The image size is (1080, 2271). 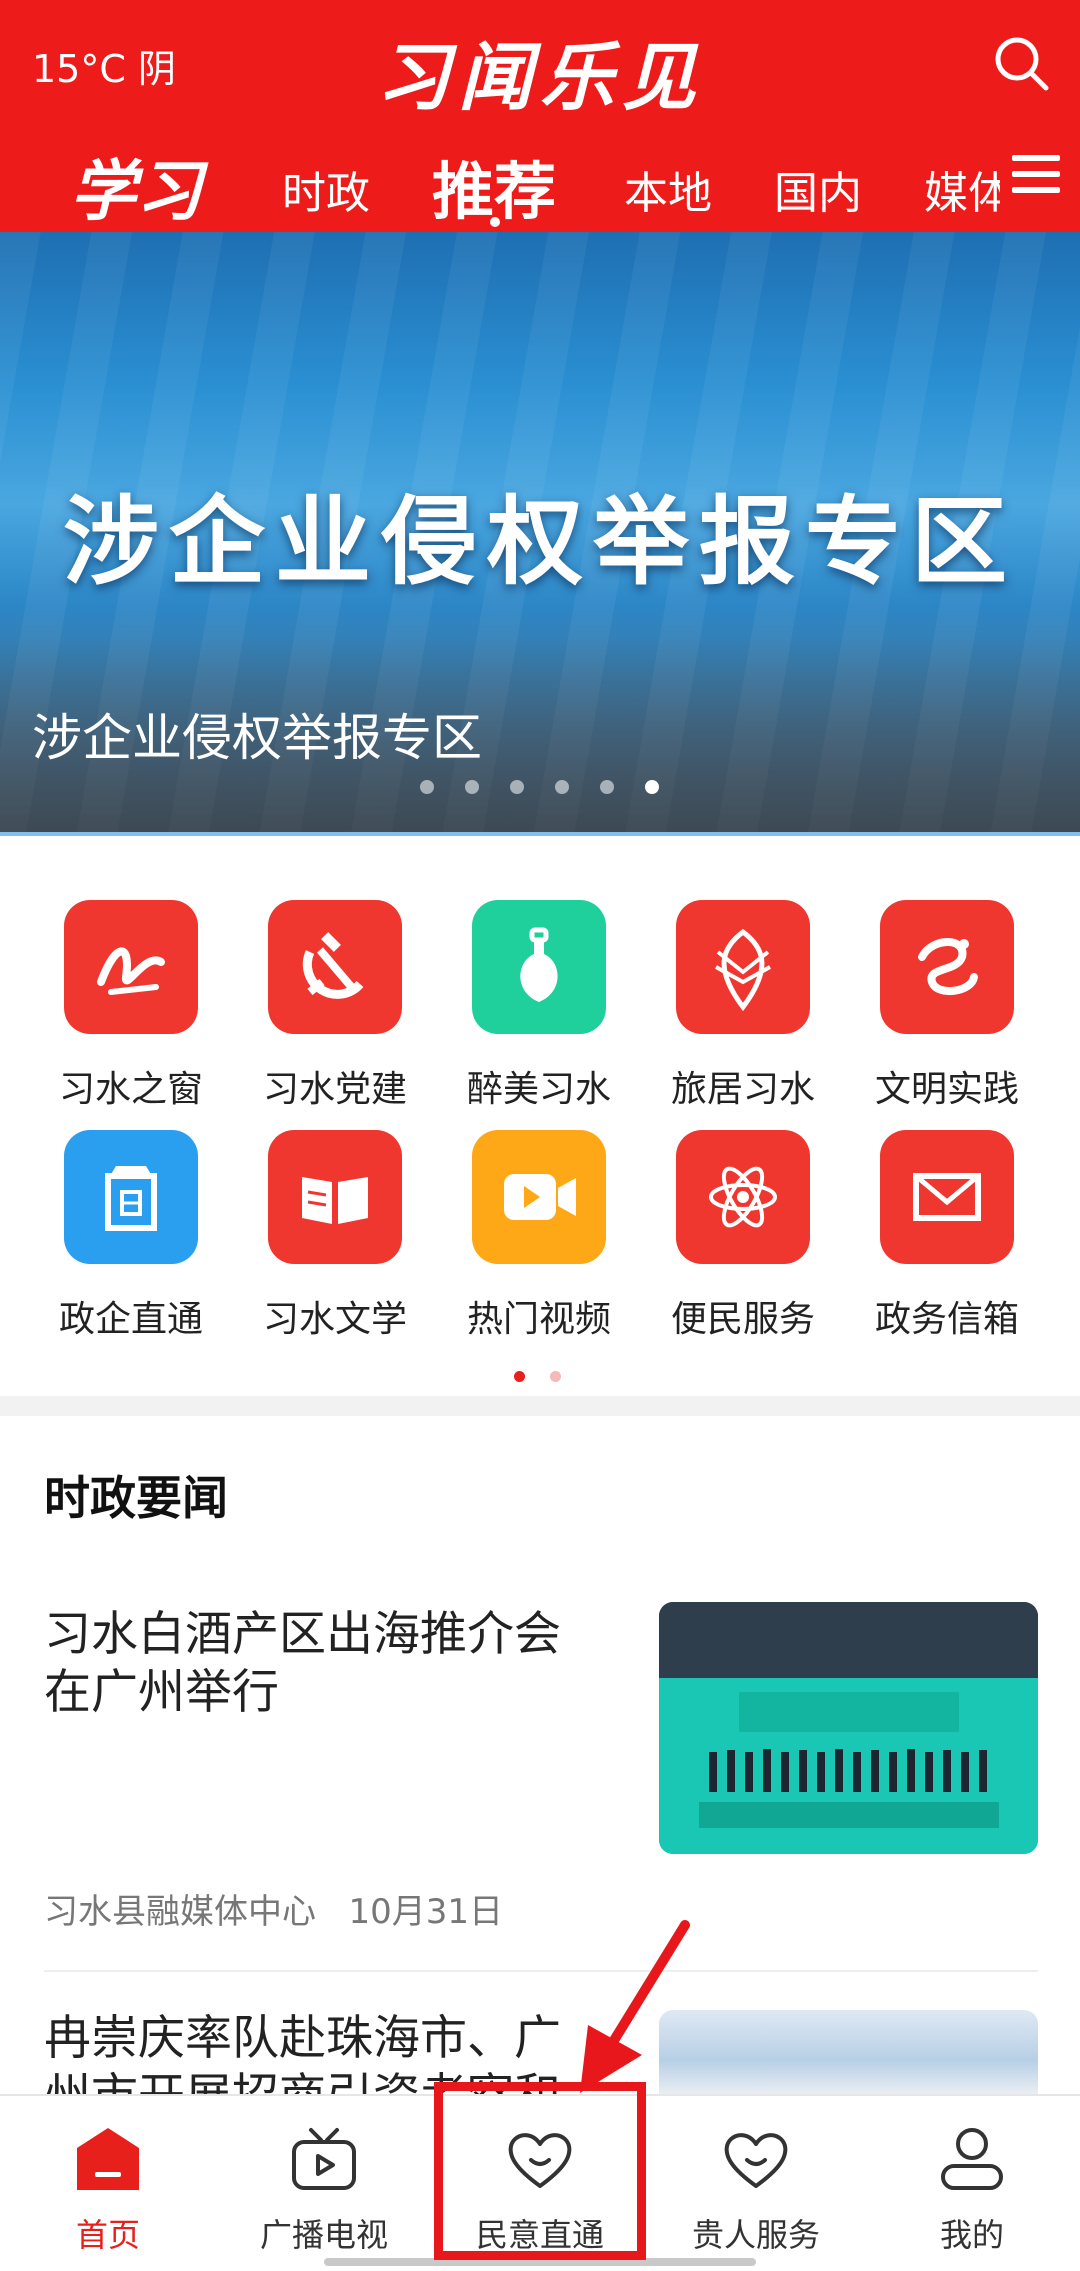 I want to click on quick-link-video: 热门视频, so click(x=539, y=1235).